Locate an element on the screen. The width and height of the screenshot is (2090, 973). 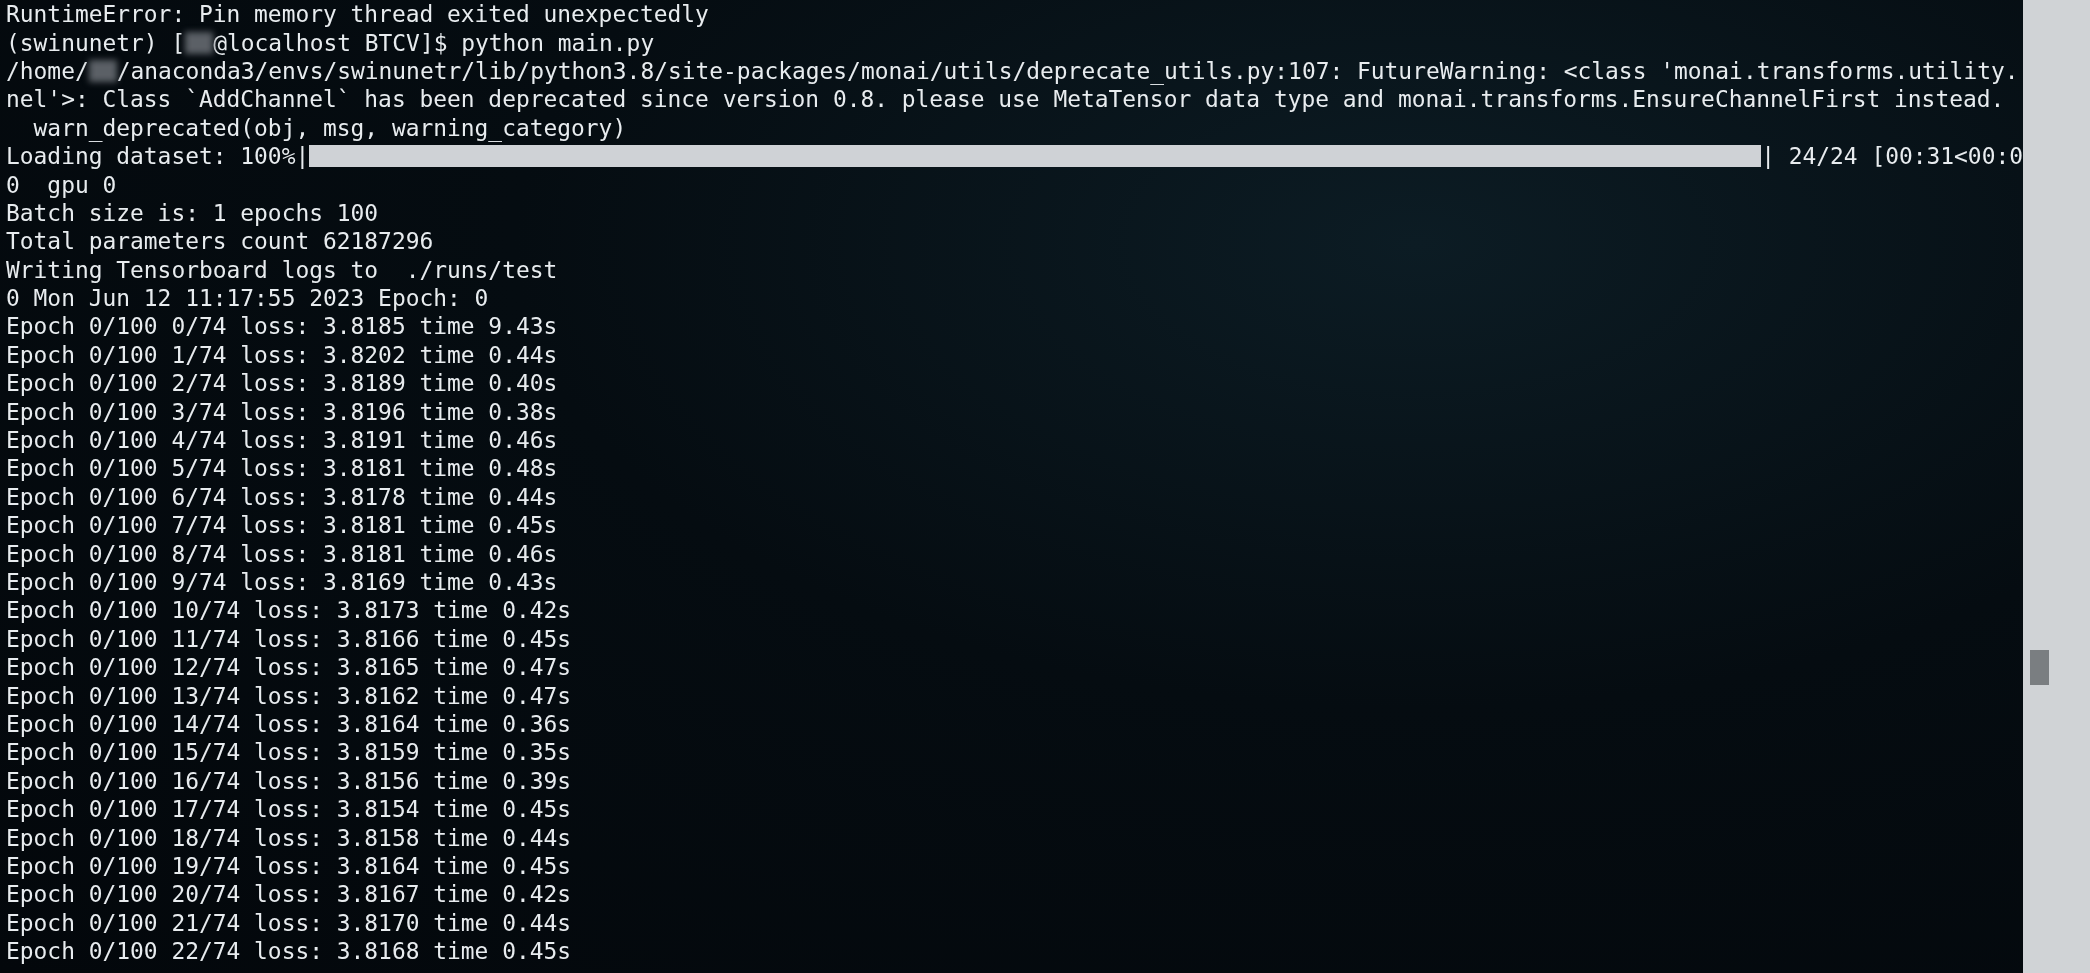
terminal-text: /home/ is located at coordinates (47, 70).